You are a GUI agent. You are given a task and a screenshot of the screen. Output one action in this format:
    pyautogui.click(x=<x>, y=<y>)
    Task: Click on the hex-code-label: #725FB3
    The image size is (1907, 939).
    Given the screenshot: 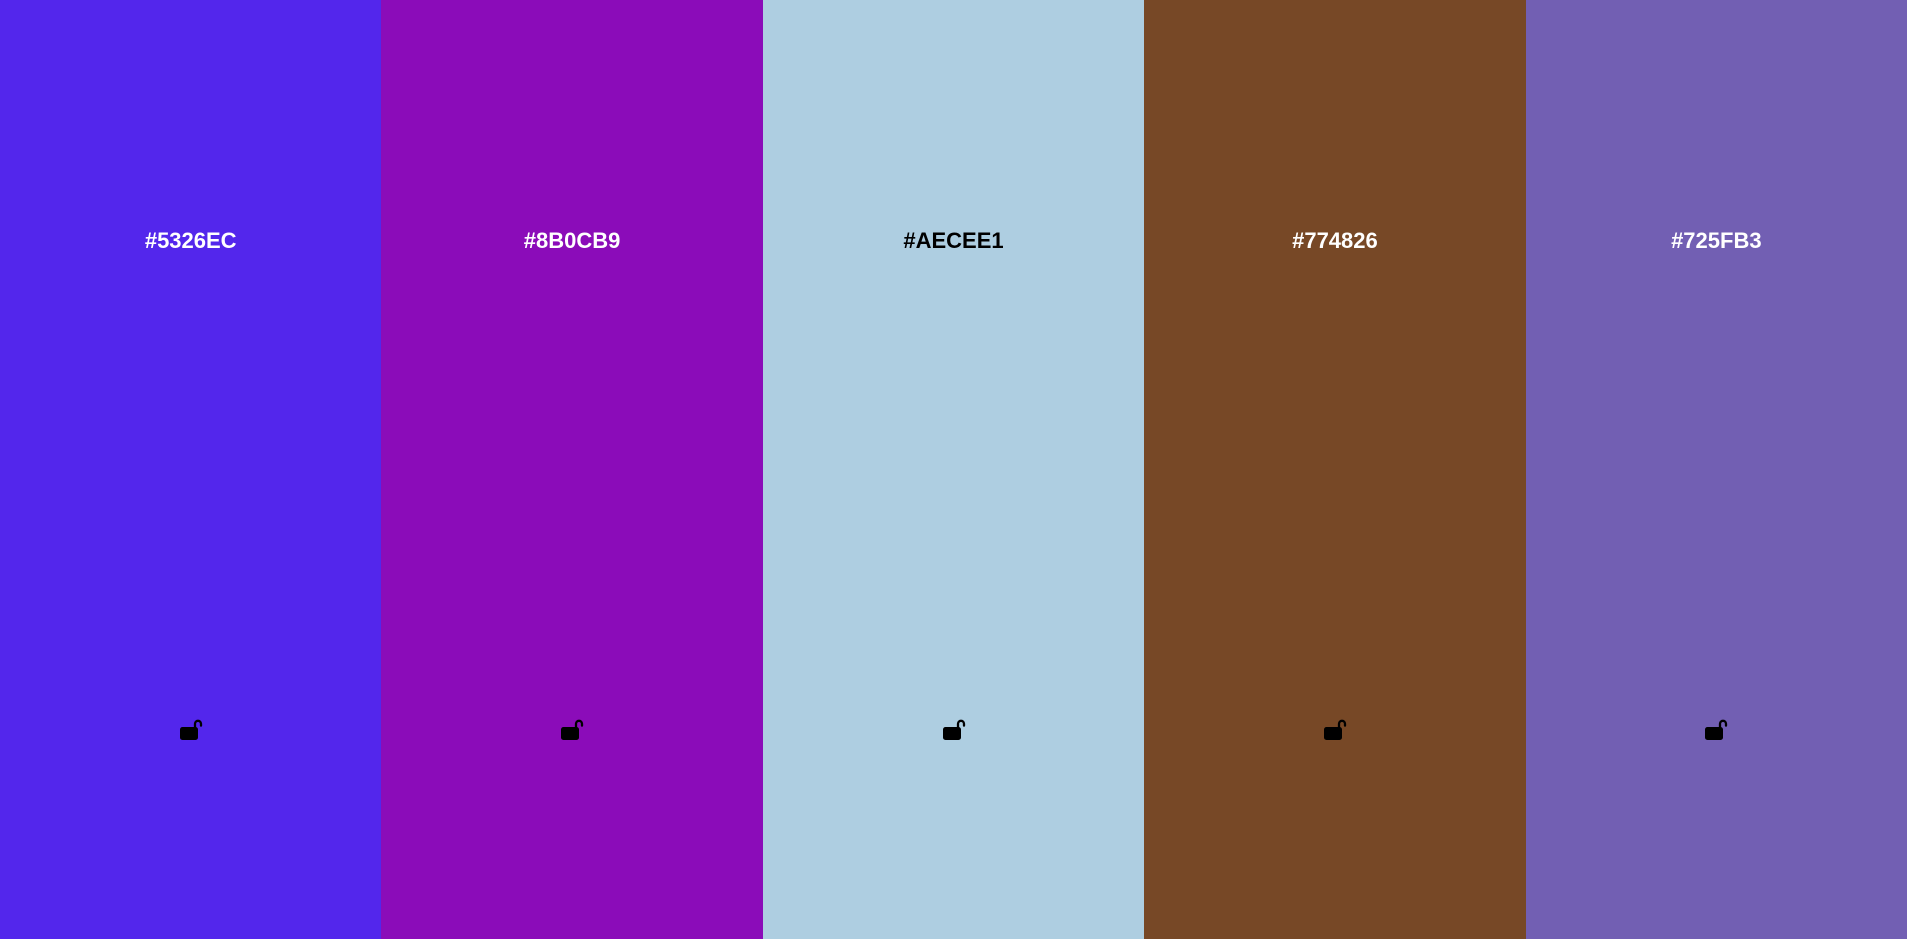 What is the action you would take?
    pyautogui.click(x=1716, y=241)
    